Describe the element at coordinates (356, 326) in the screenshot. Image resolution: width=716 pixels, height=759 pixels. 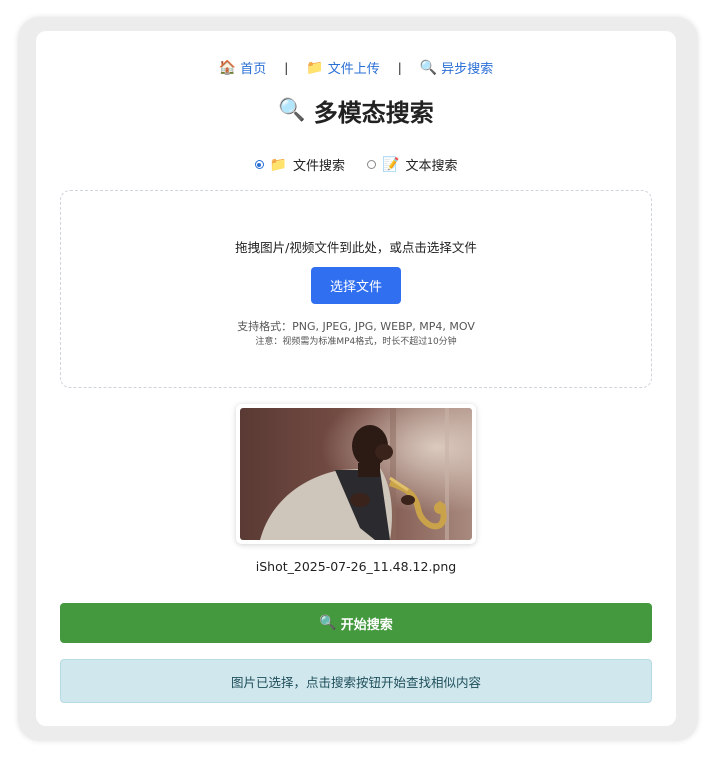
I see `supported-formats-text: 支持格式：PNG, JPEG, JPG, WEBP, MP4, MOV` at that location.